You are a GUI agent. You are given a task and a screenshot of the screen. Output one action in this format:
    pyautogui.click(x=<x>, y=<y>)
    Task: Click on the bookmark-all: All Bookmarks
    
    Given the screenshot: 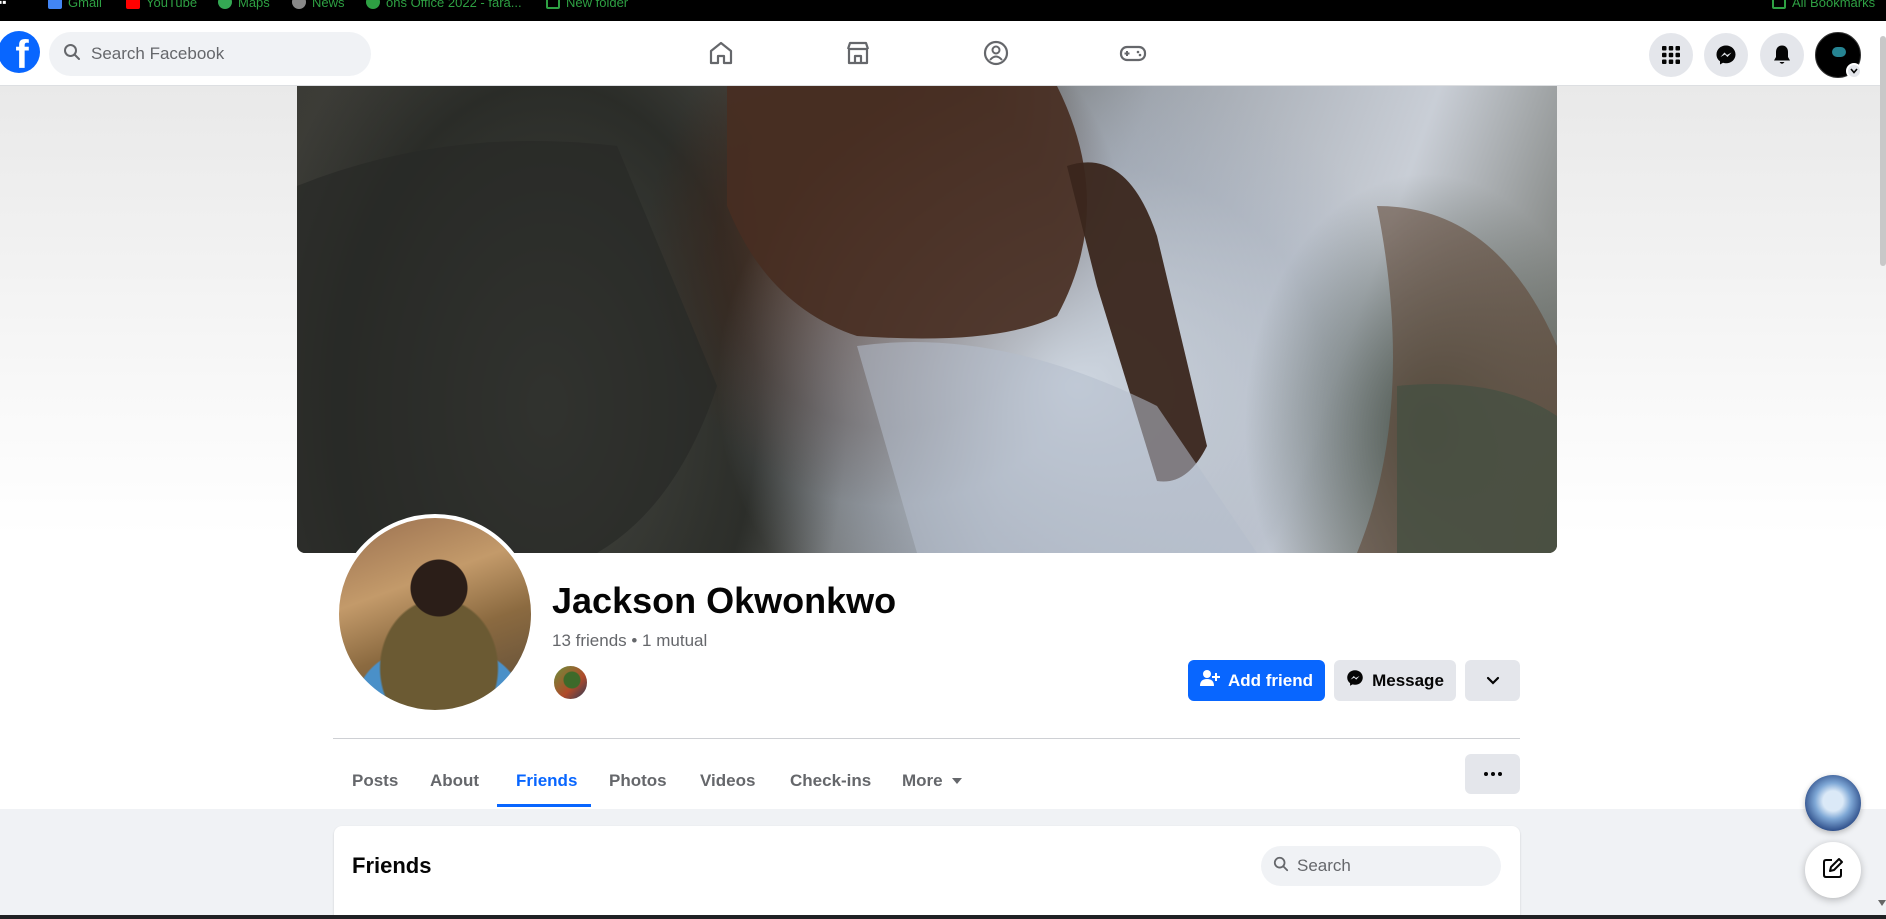 What is the action you would take?
    pyautogui.click(x=1823, y=6)
    